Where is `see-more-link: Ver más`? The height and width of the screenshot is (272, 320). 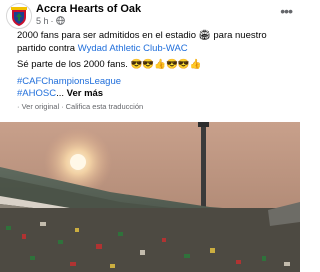
see-more-link: Ver más is located at coordinates (85, 93).